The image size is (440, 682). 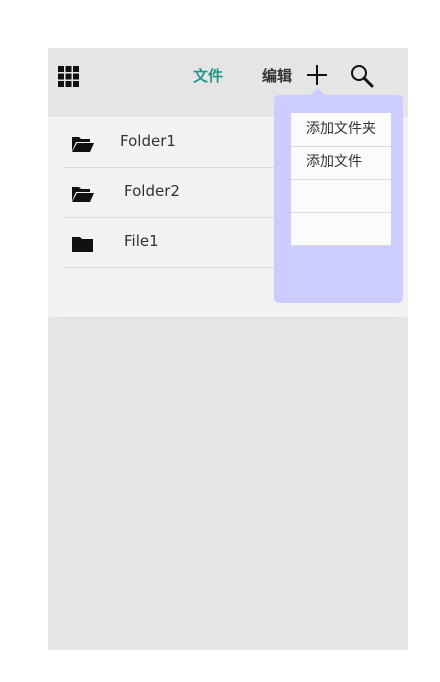 I want to click on folder-closed-icon, so click(x=83, y=244).